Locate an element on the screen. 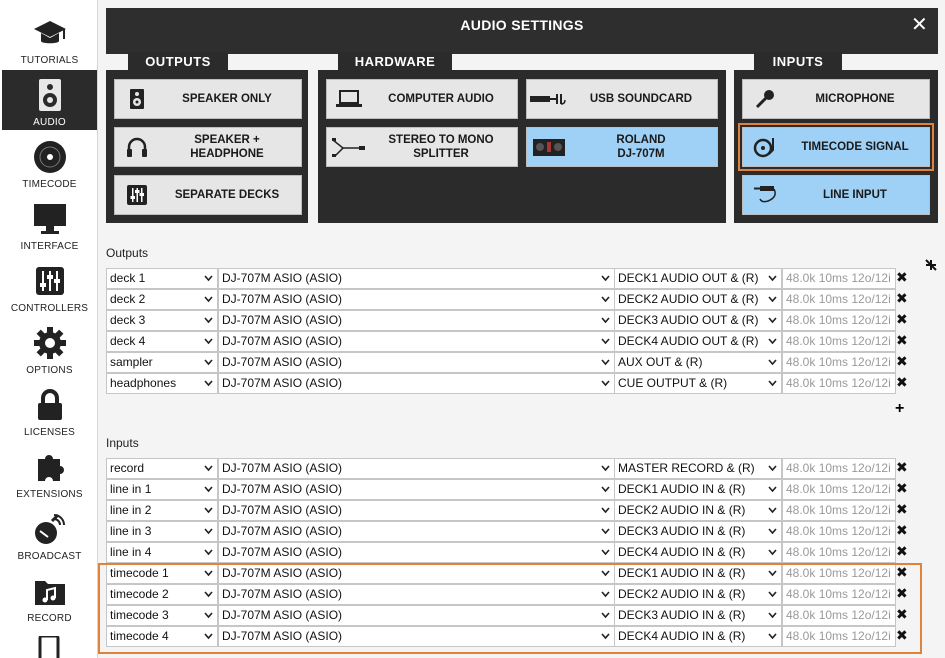 This screenshot has height=658, width=945. sidebar-item-options: OPTIONS is located at coordinates (49, 348).